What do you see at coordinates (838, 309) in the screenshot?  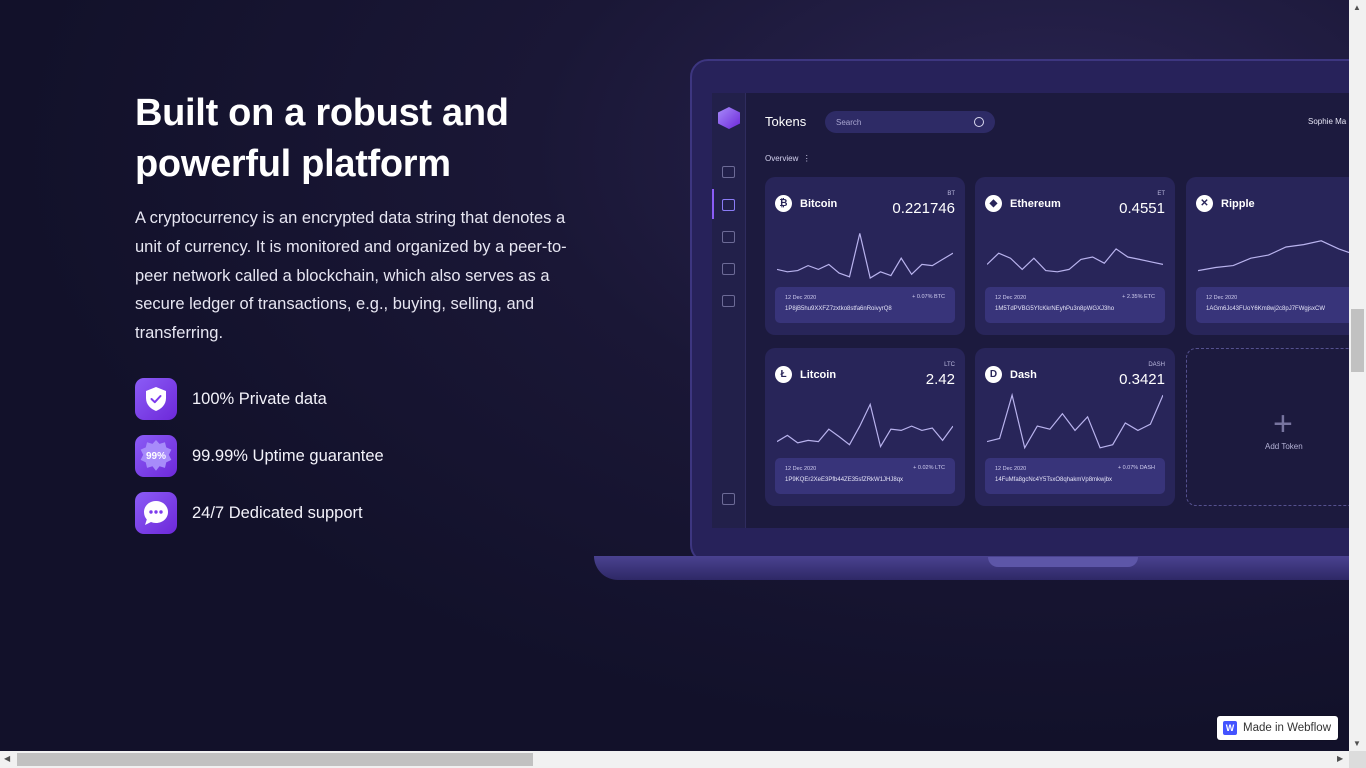 I see `token-address: 1P8jB5hu9XXFZ7zxtko8stfa6nRoivyrQ8` at bounding box center [838, 309].